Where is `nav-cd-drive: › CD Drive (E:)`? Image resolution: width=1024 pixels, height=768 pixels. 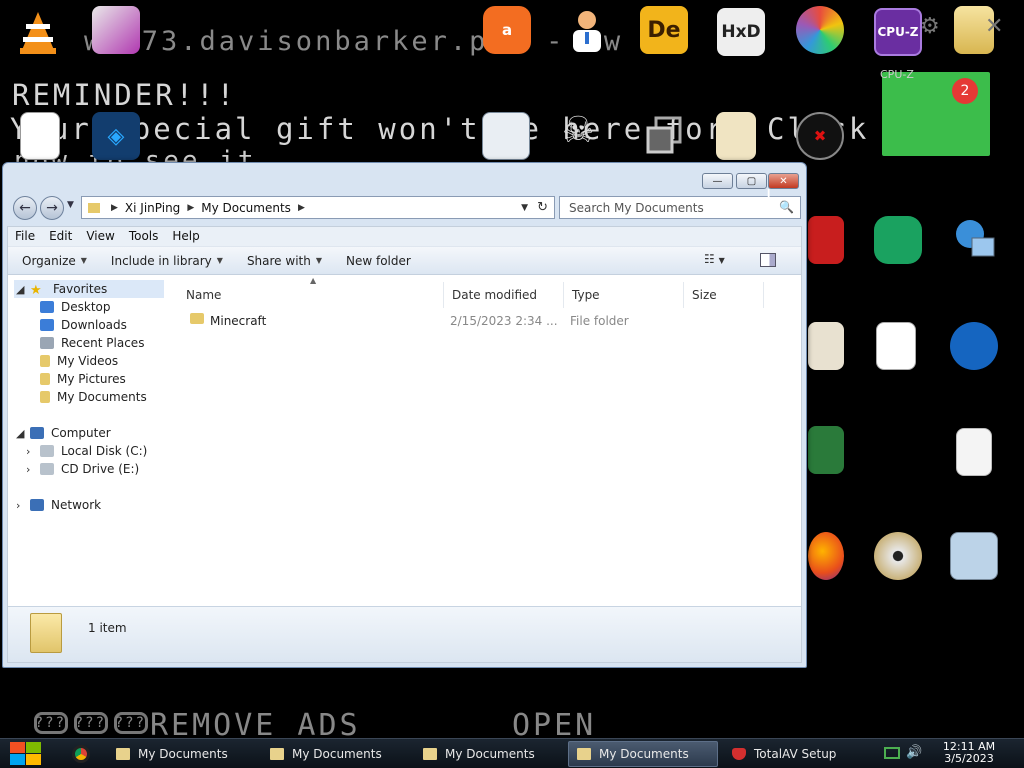
nav-cd-drive: › CD Drive (E:) is located at coordinates (82, 469).